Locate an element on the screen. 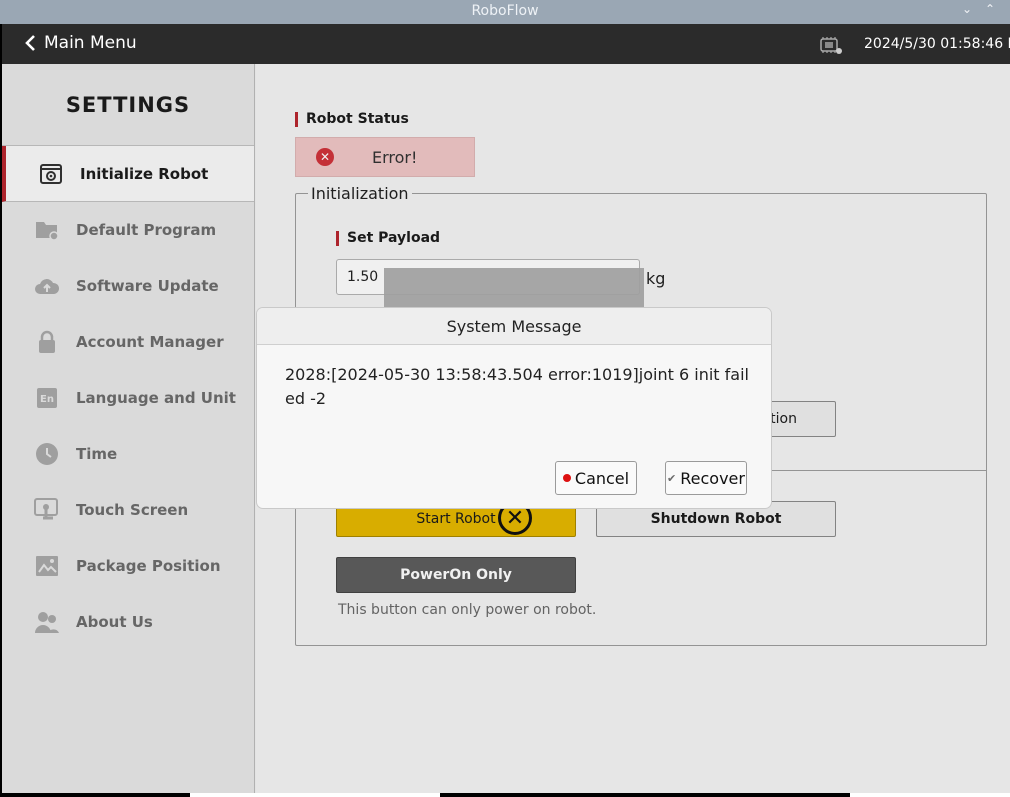  recover-label: Recover is located at coordinates (712, 478).